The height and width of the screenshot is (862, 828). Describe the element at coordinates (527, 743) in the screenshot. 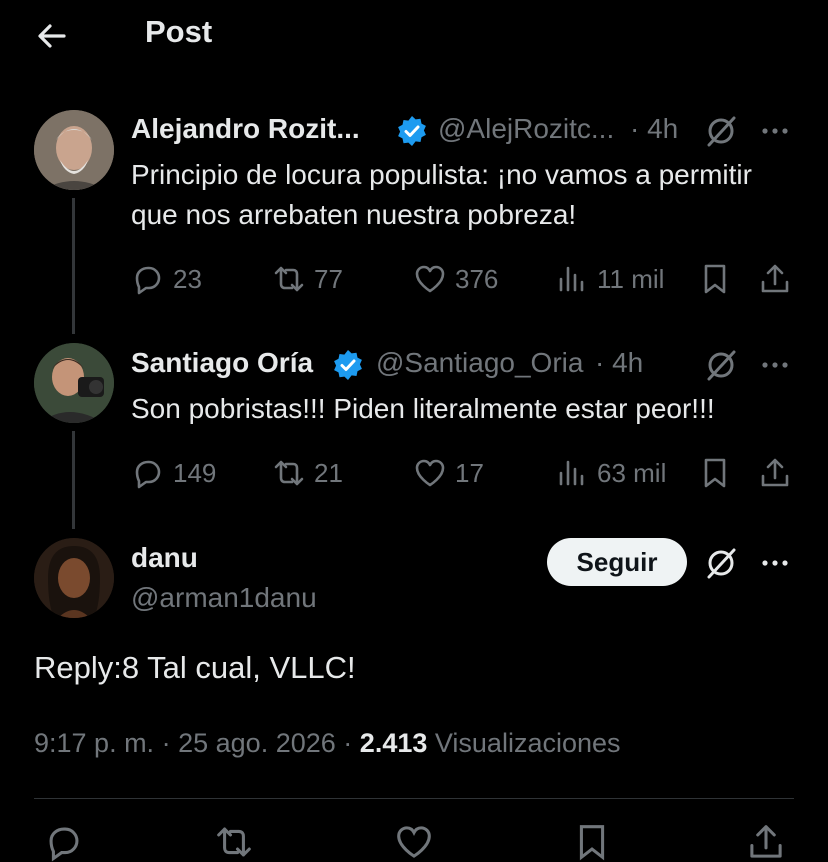

I see `views-label: Visualizaciones` at that location.